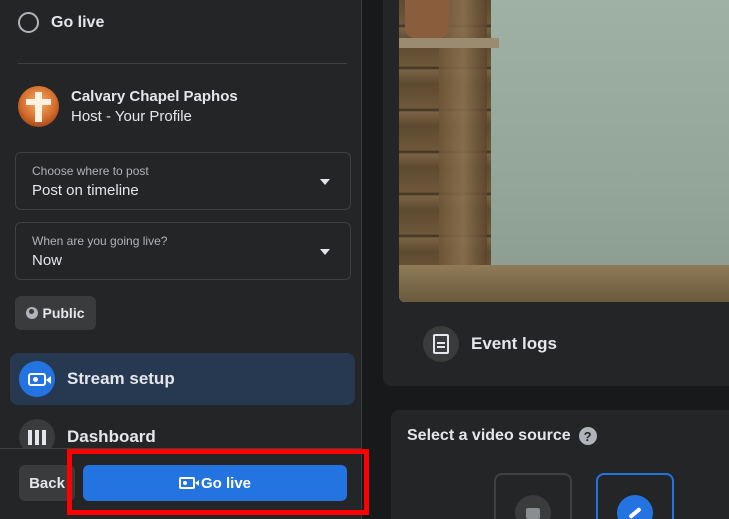  Describe the element at coordinates (90, 171) in the screenshot. I see `post-location-label: Choose where to post` at that location.